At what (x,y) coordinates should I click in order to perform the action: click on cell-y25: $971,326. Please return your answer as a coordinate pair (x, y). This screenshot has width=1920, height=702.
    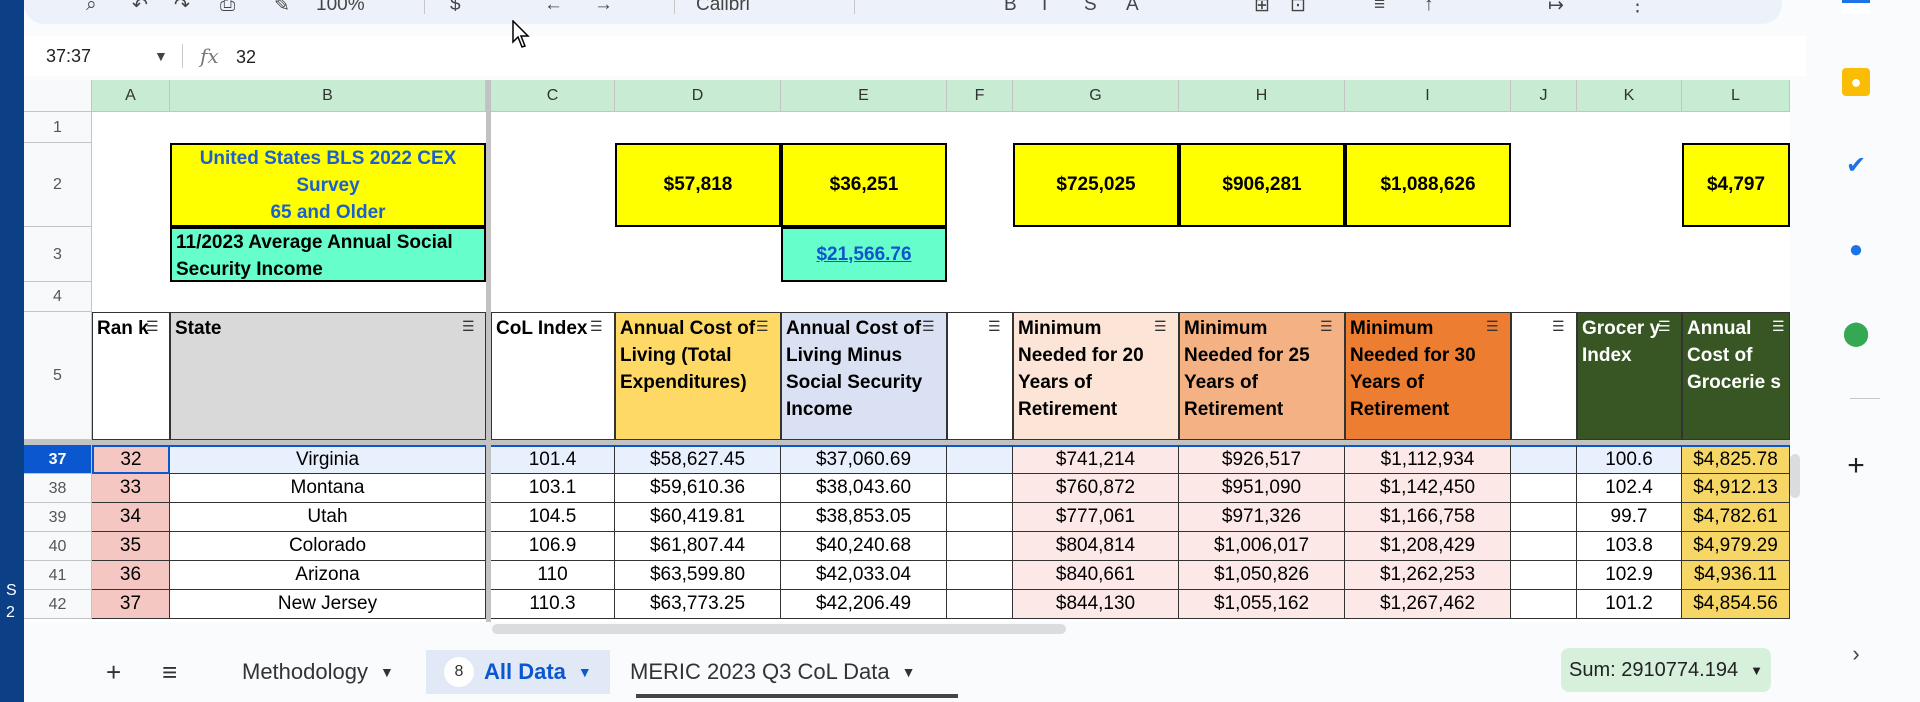
    Looking at the image, I should click on (1262, 517).